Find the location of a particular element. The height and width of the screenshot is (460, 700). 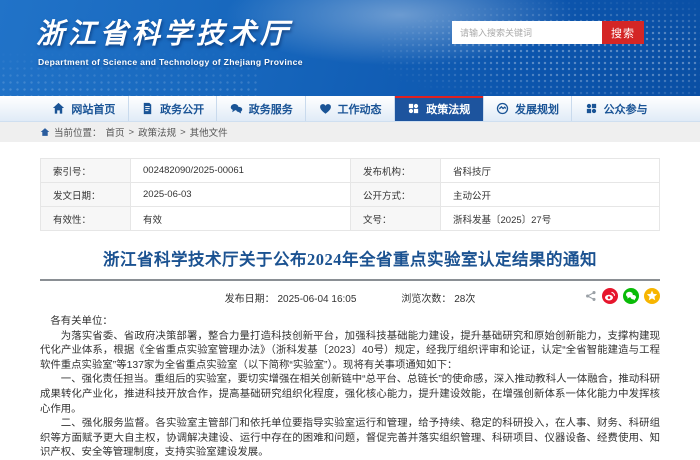

nav-label: 政务公开 is located at coordinates (182, 109).